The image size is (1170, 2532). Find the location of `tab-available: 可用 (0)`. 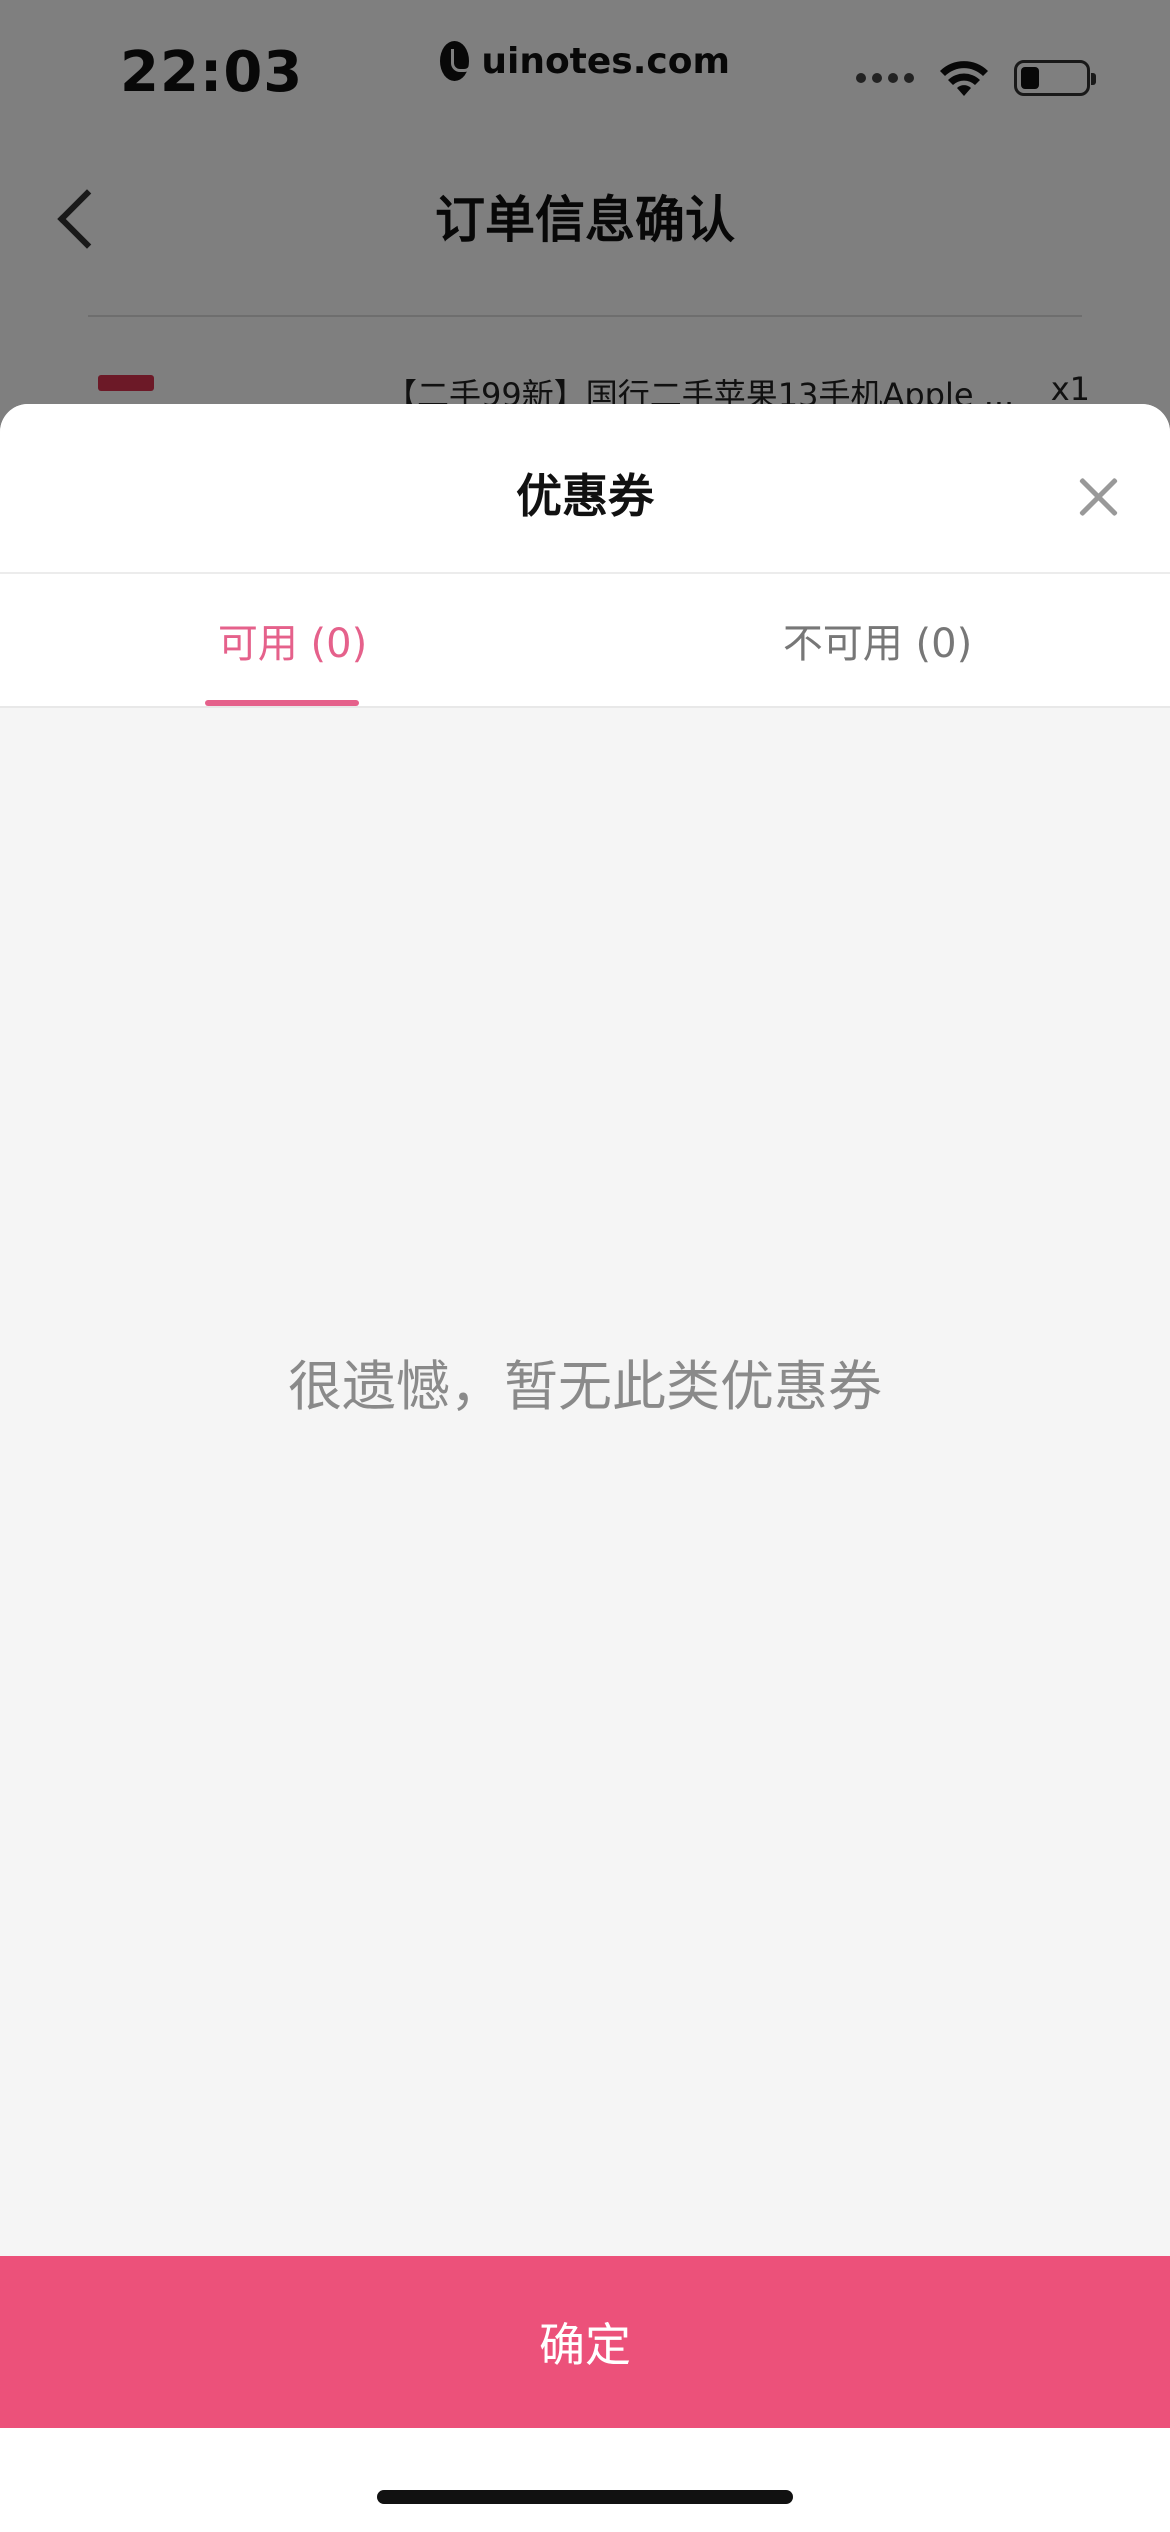

tab-available: 可用 (0) is located at coordinates (292, 640).